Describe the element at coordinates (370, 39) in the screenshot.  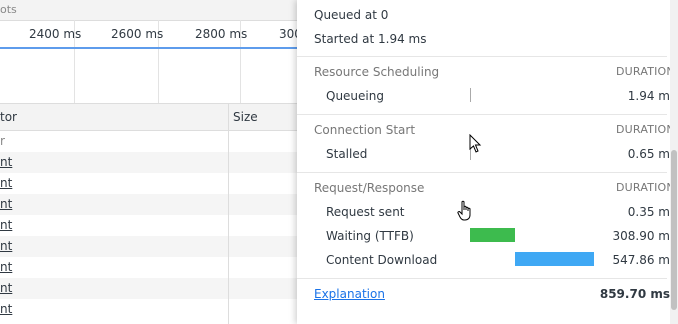
I see `started-at-text: Started at 1.94 ms` at that location.